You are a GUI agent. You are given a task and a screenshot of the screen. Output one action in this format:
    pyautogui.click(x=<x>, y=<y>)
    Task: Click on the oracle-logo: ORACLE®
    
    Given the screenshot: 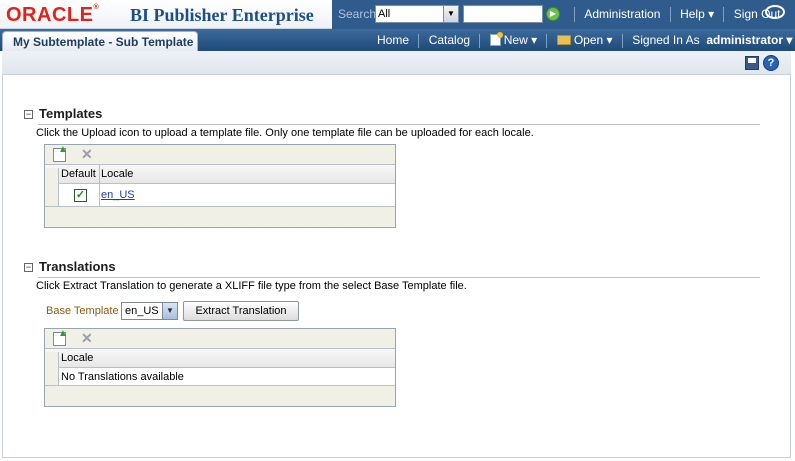 What is the action you would take?
    pyautogui.click(x=53, y=15)
    